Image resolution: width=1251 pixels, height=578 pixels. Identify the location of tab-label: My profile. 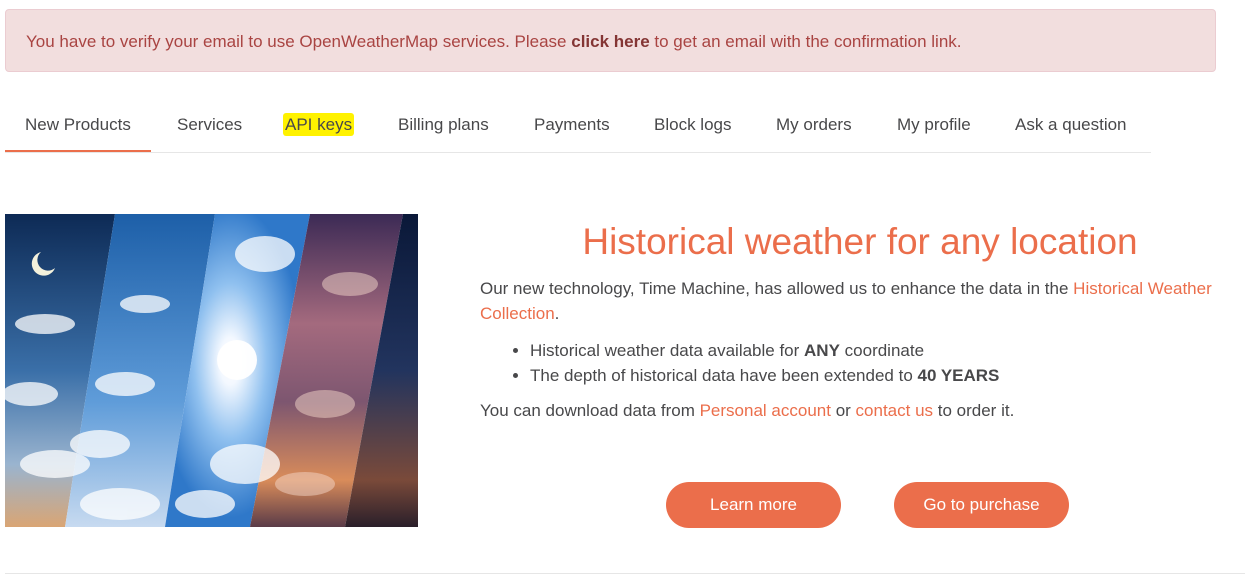
(934, 124).